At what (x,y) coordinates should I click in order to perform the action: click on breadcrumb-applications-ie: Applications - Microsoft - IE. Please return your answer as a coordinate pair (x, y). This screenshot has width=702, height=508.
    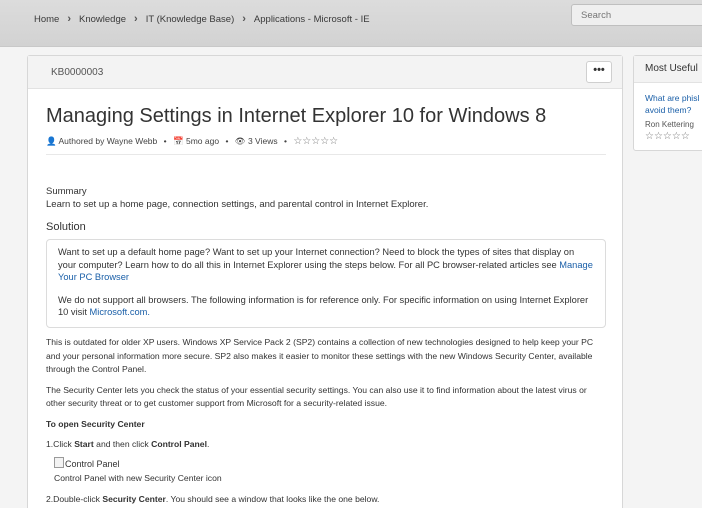
    Looking at the image, I should click on (312, 19).